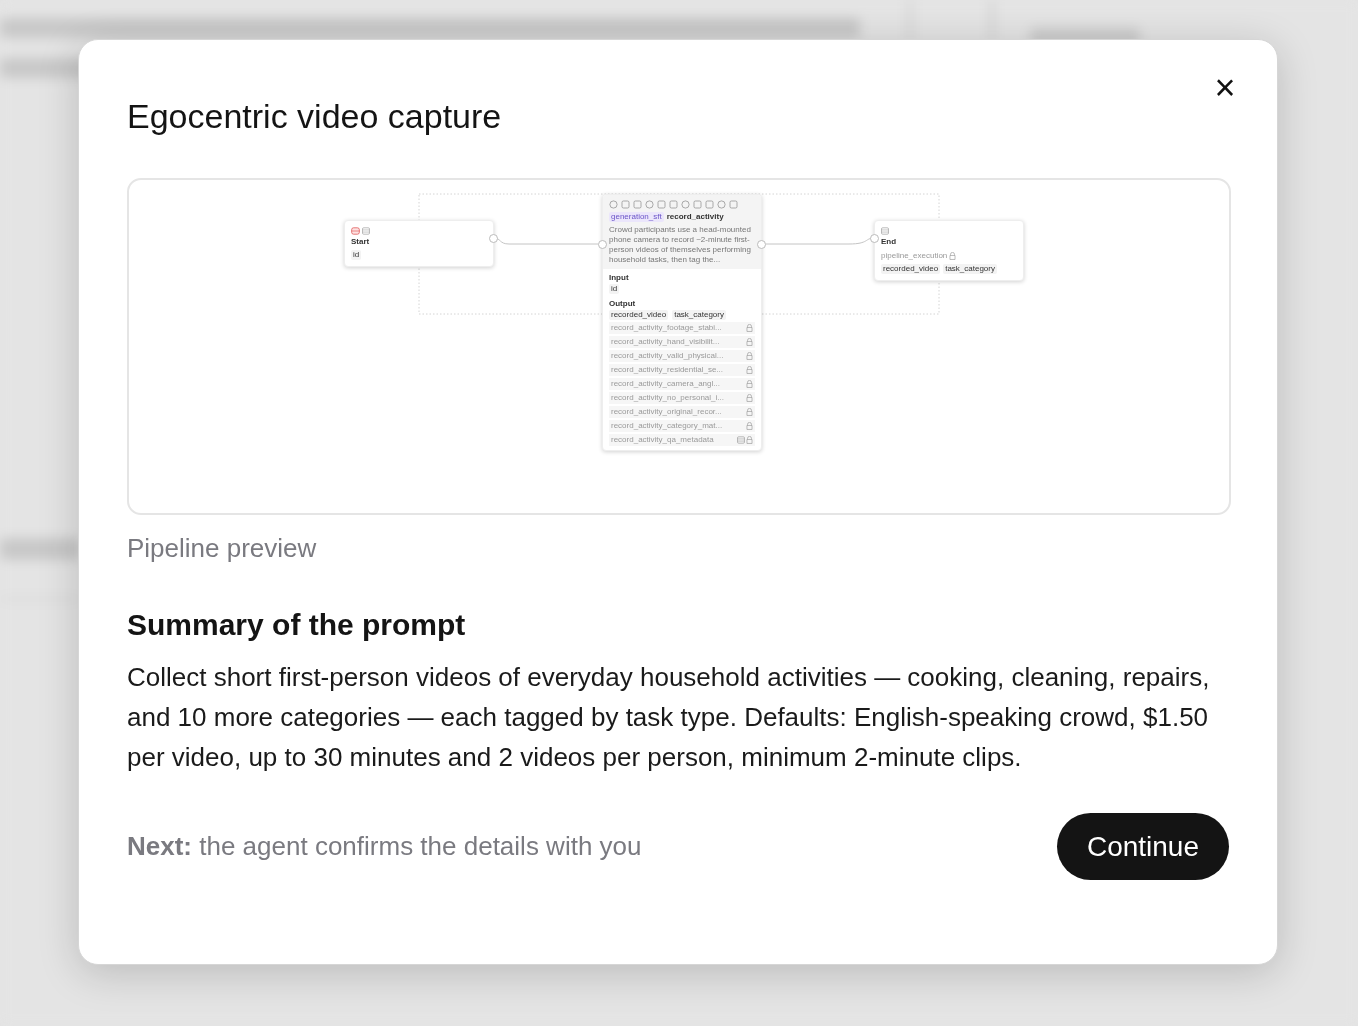 The width and height of the screenshot is (1358, 1026). I want to click on database-icon, so click(355, 231).